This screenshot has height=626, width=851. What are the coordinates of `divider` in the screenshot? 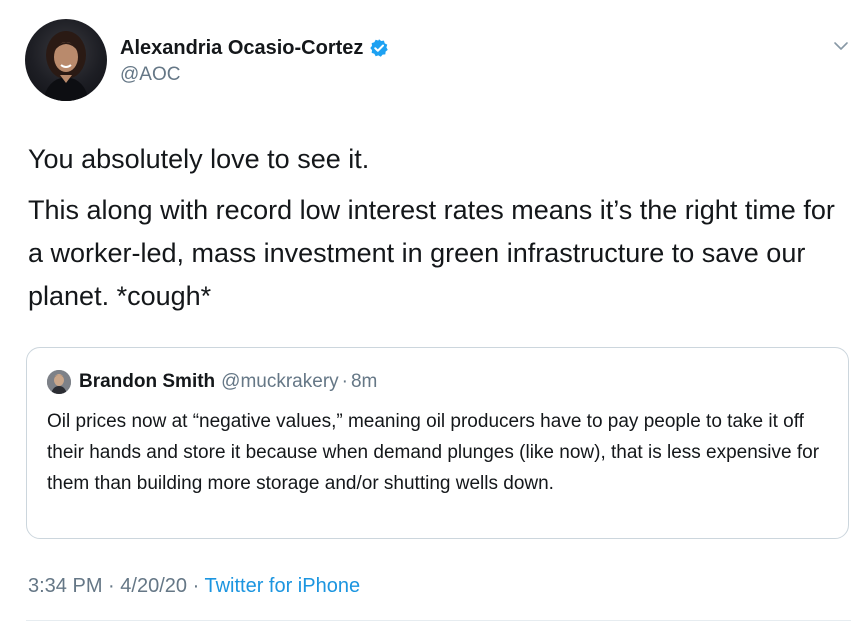 It's located at (438, 620).